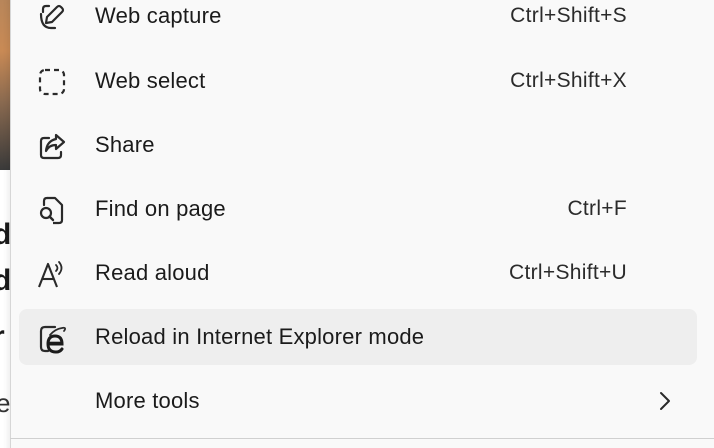 The height and width of the screenshot is (448, 714). I want to click on menu-item-reload-ie-mode: Reload in Internet Explorer mode, so click(358, 337).